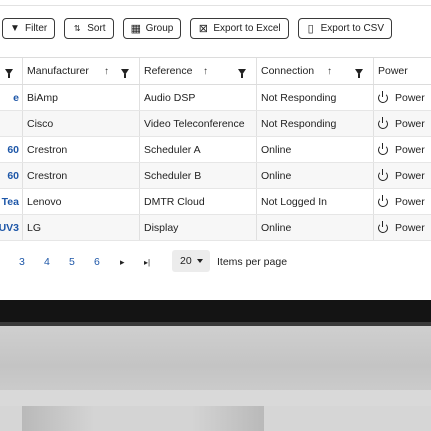 Image resolution: width=431 pixels, height=431 pixels. Describe the element at coordinates (159, 28) in the screenshot. I see `group-label: Group` at that location.